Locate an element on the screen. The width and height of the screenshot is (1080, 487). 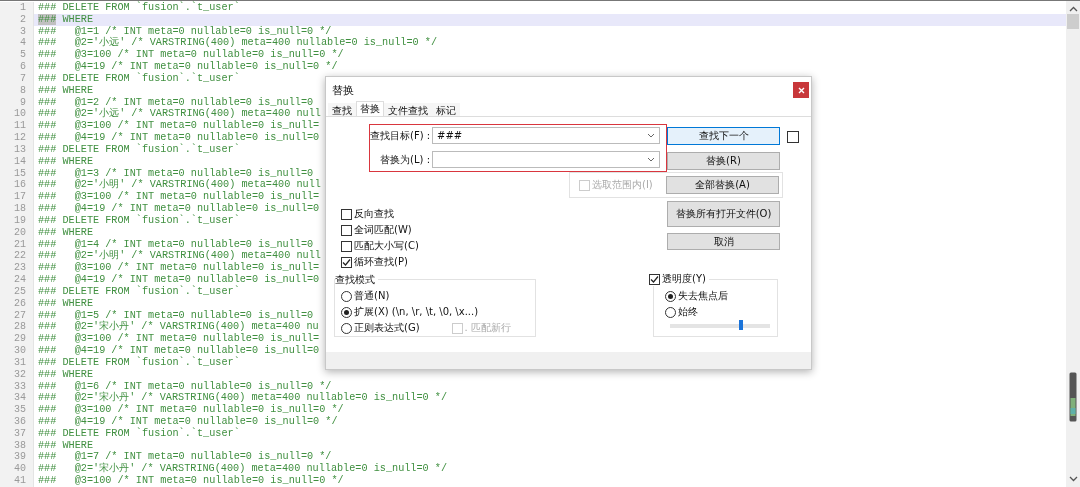
group-title: 查找模式 is located at coordinates (356, 280).